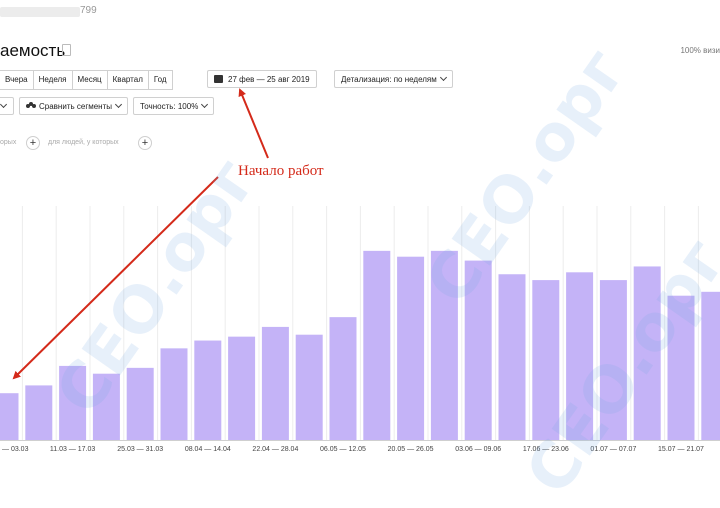 The width and height of the screenshot is (720, 508). I want to click on annotation-arrow-chart, so click(115, 278).